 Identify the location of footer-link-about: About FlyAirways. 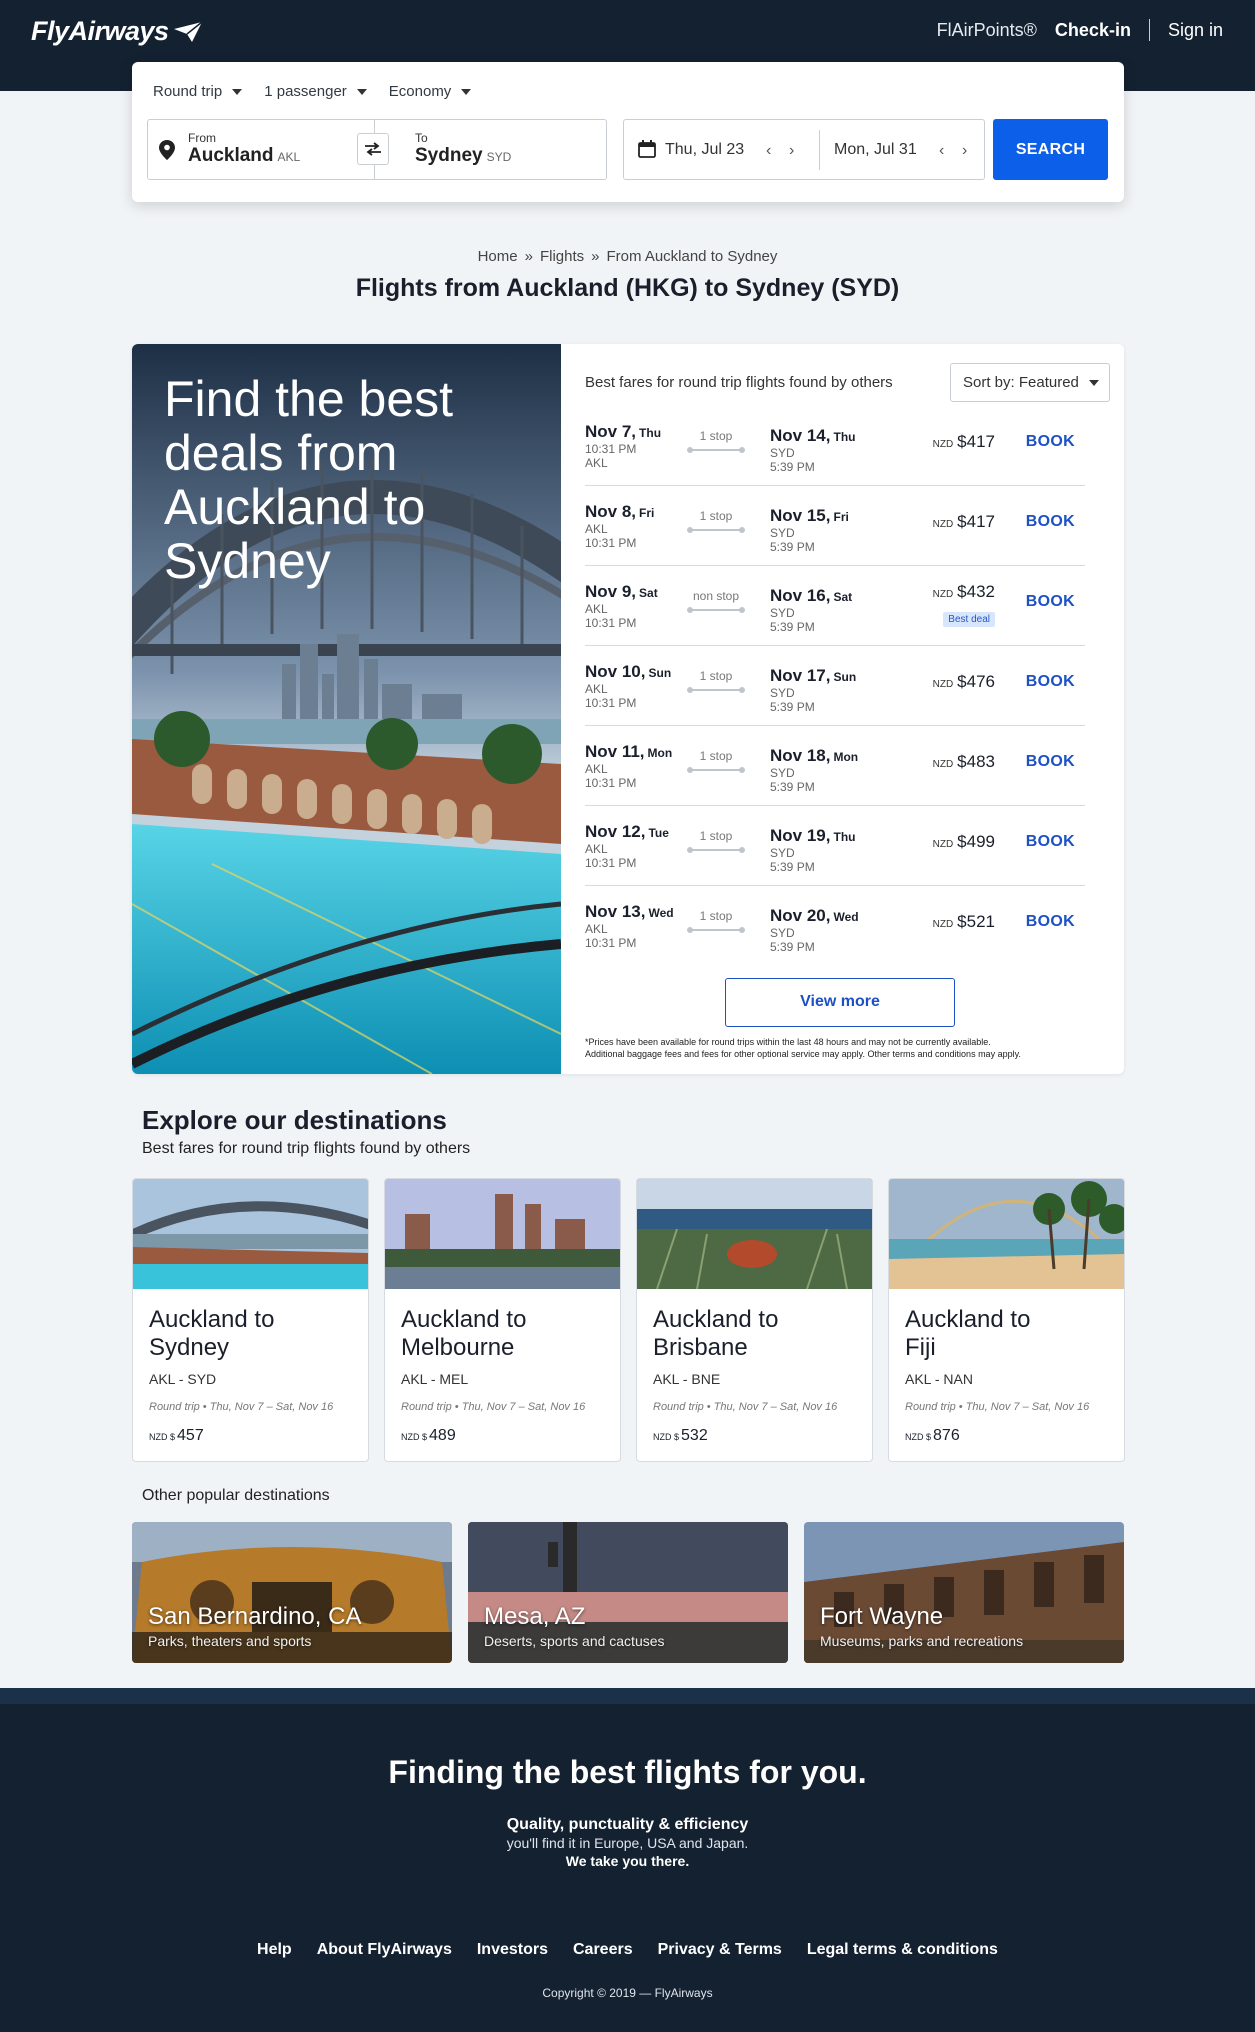
(384, 1950).